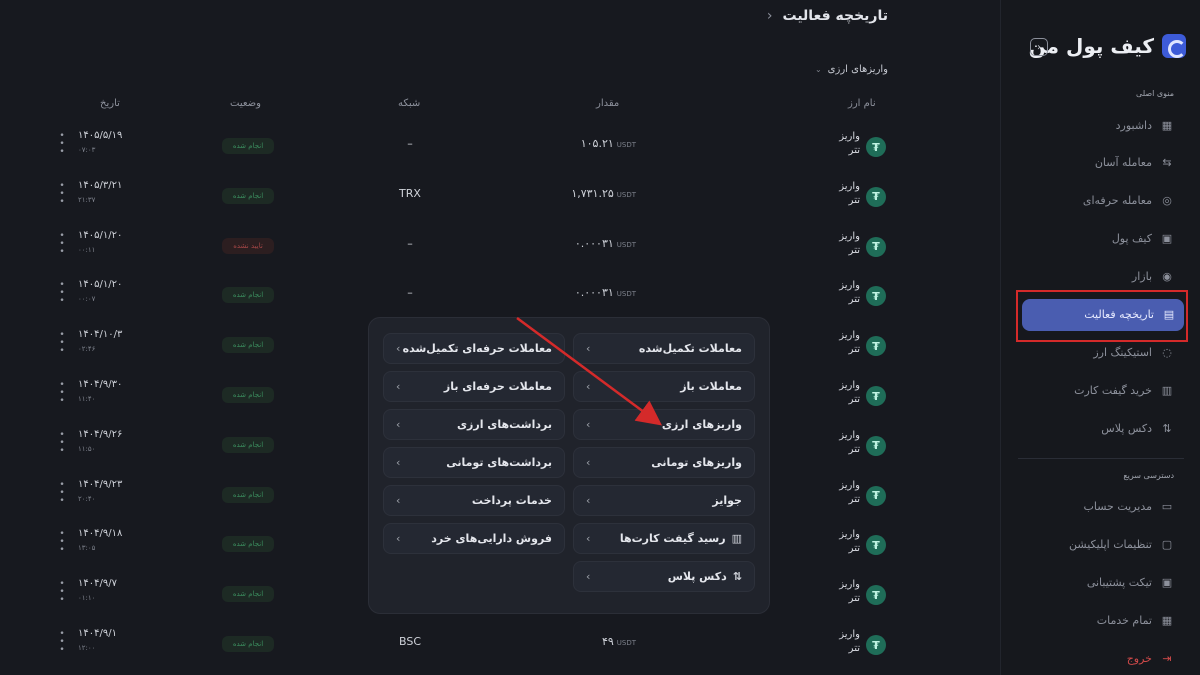 This screenshot has width=1200, height=675. I want to click on menu-item-label: رسید گیفت کارت‌ها, so click(672, 538).